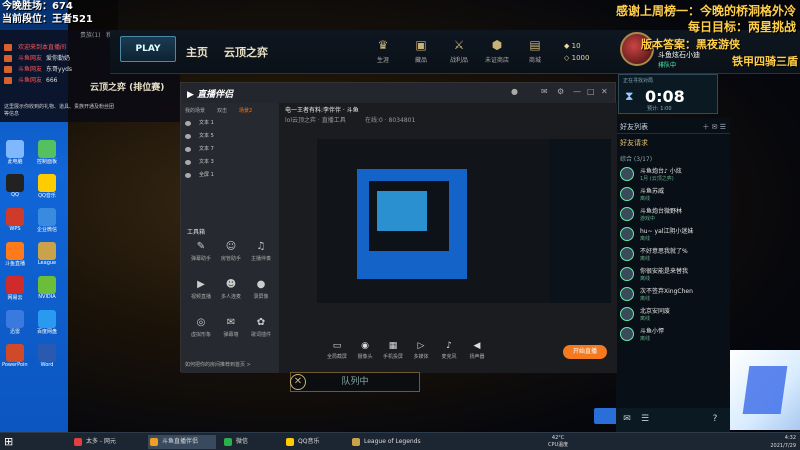 This screenshot has height=450, width=800. Describe the element at coordinates (230, 149) in the screenshot. I see `scene-item: 文本 7` at that location.